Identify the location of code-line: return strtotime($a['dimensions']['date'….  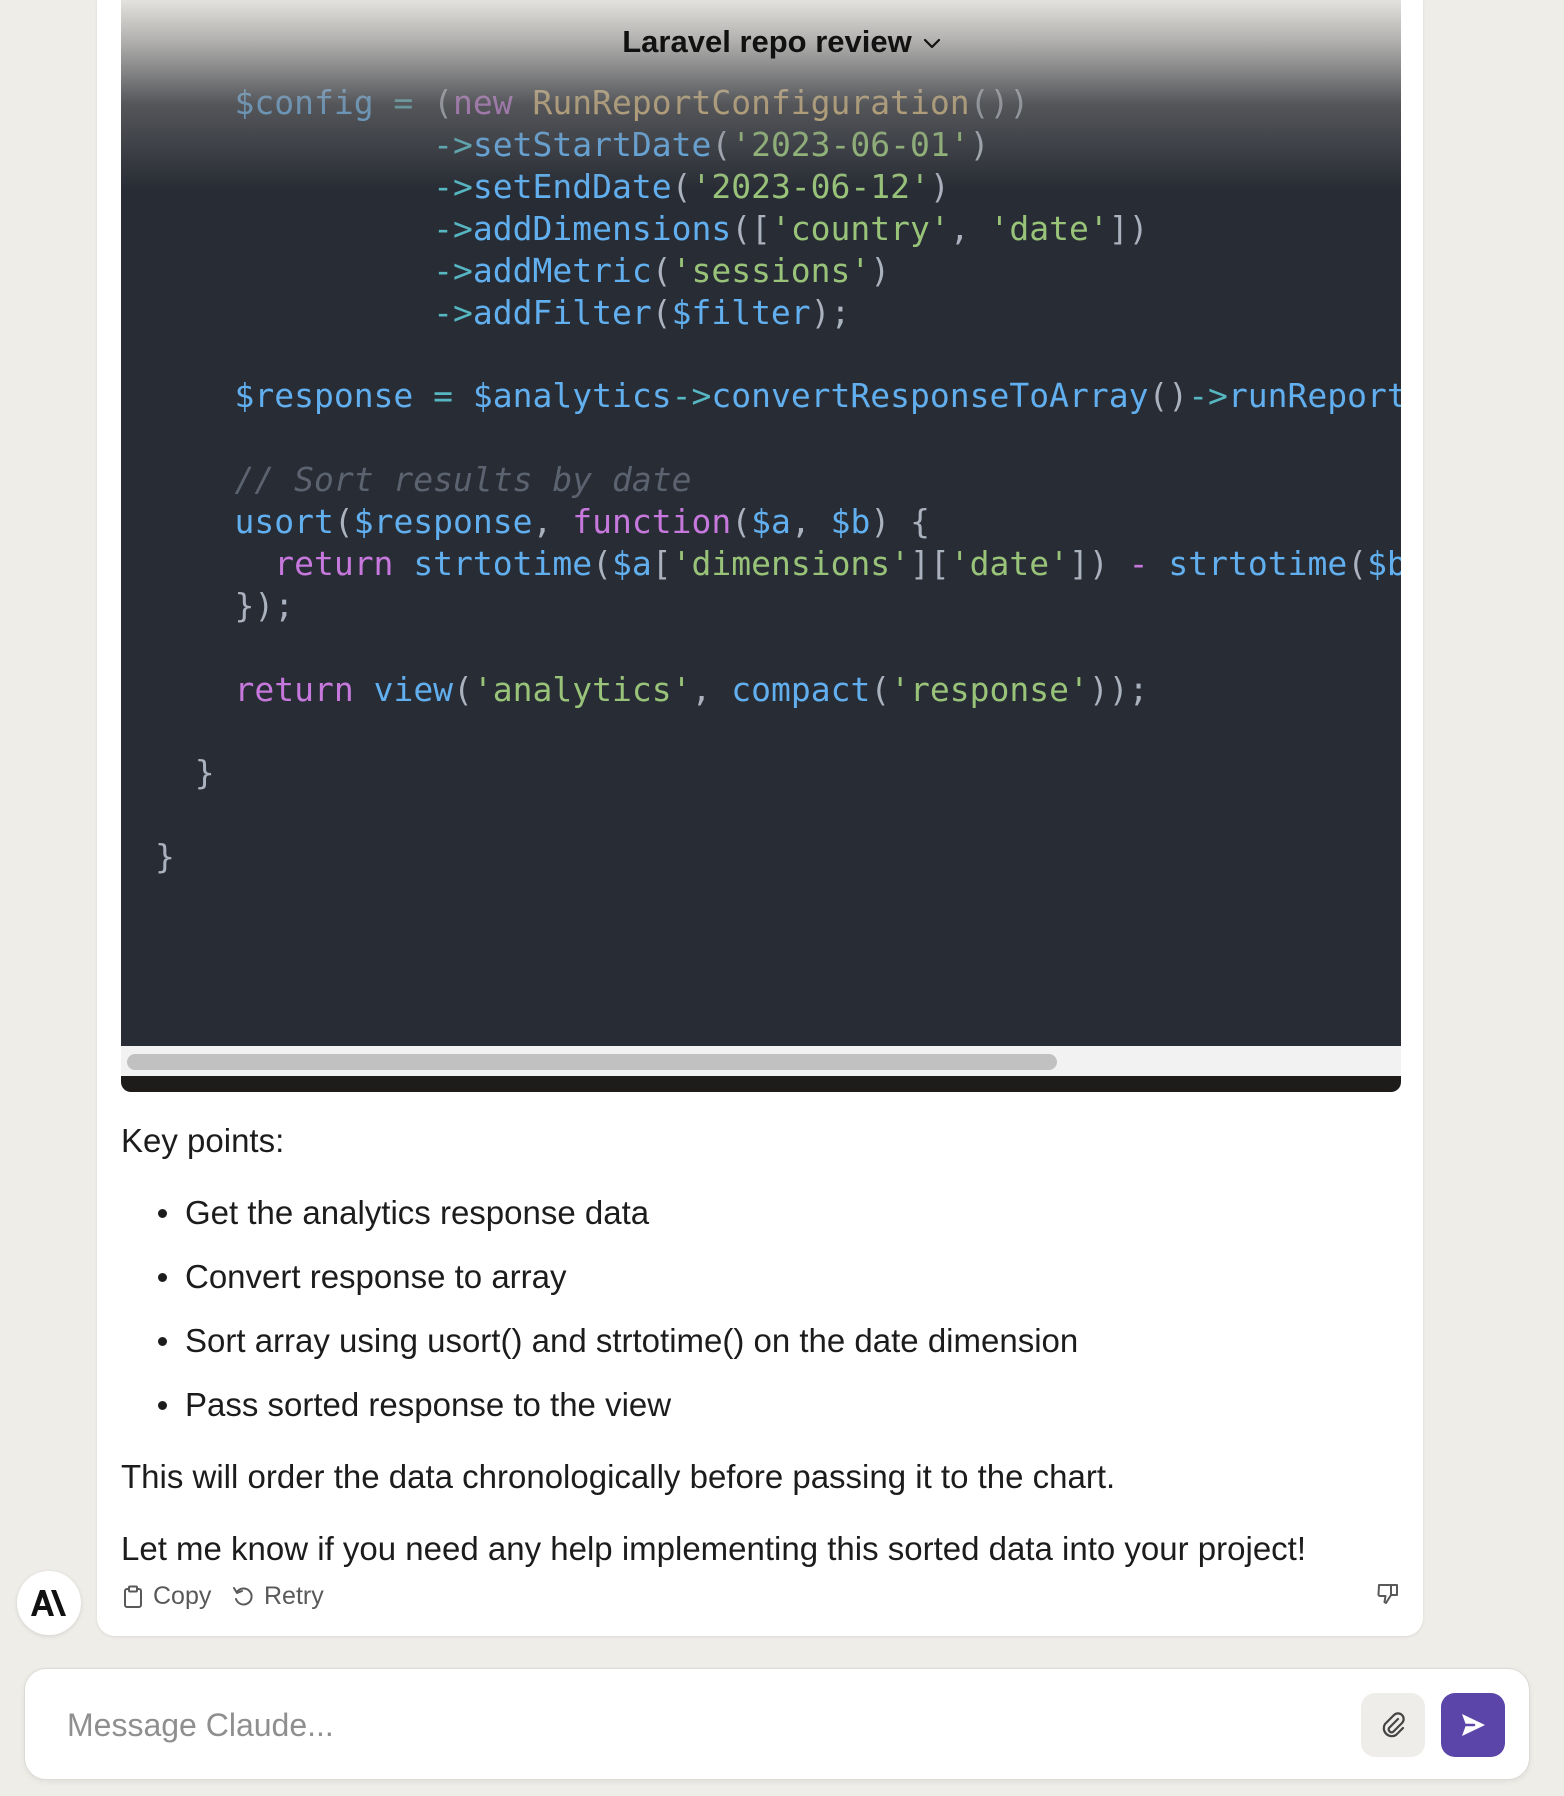
(778, 564).